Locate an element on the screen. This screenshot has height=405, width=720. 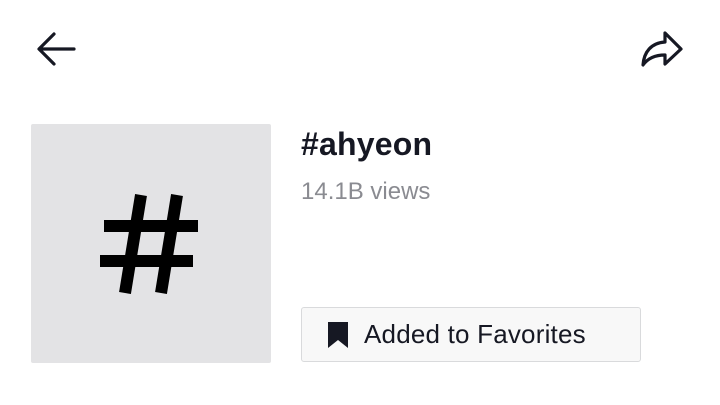
bookmark-filled-icon is located at coordinates (338, 335).